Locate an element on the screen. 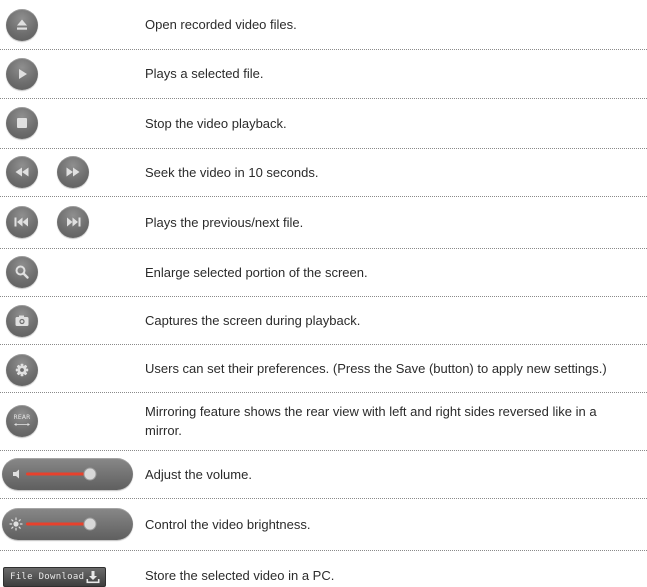 This screenshot has width=647, height=587. legend-row-brightness: Control the video brightness. is located at coordinates (323, 524).